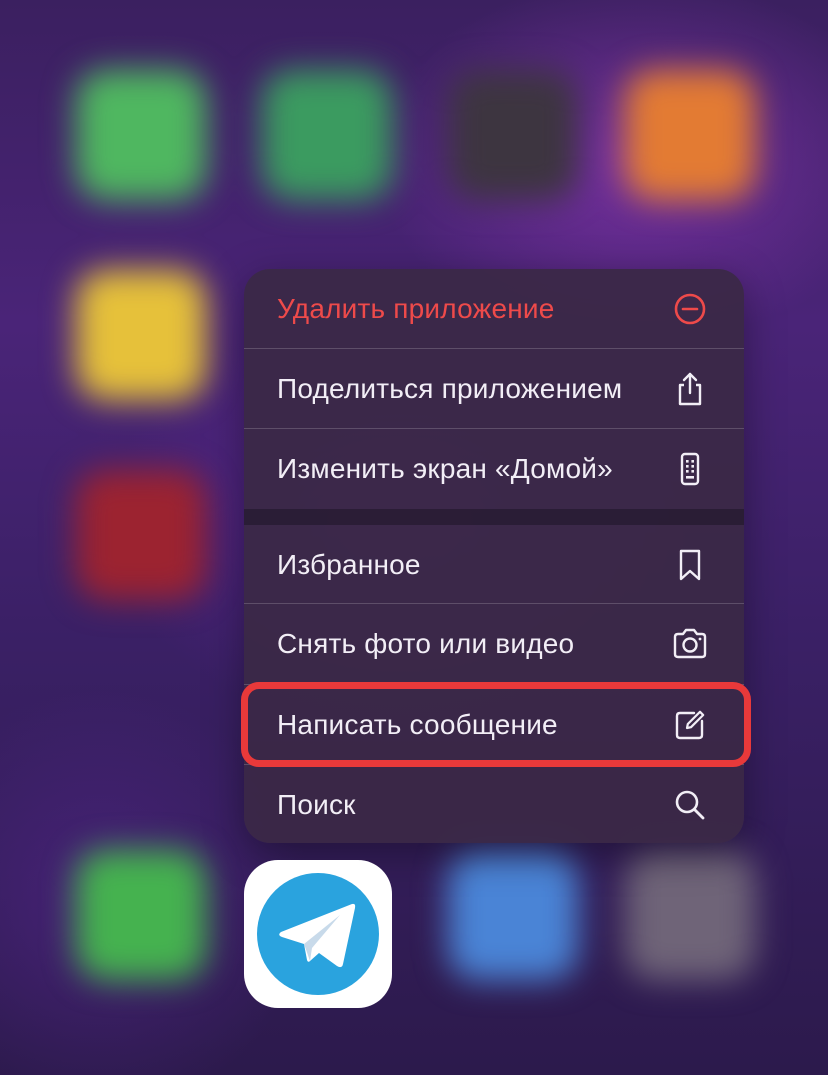 Image resolution: width=828 pixels, height=1075 pixels. I want to click on camera-icon, so click(690, 644).